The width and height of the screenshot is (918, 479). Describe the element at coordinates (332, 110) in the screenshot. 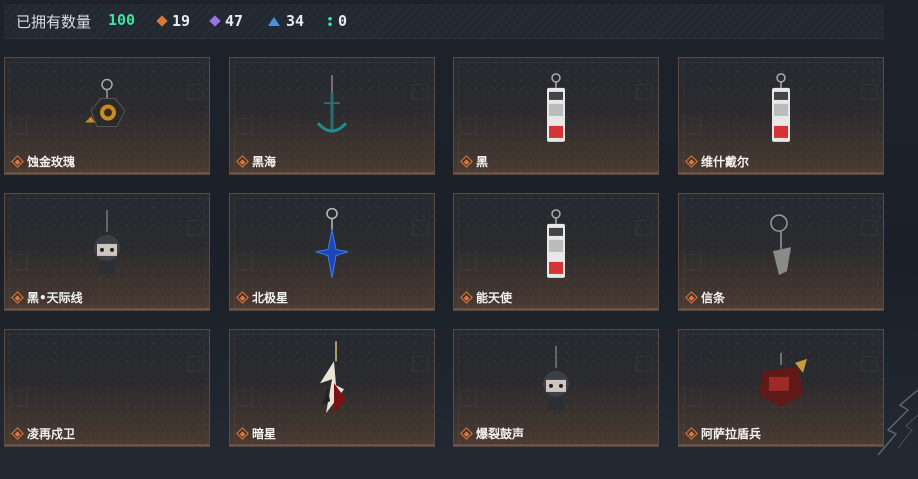

I see `anchor-charm-icon` at that location.